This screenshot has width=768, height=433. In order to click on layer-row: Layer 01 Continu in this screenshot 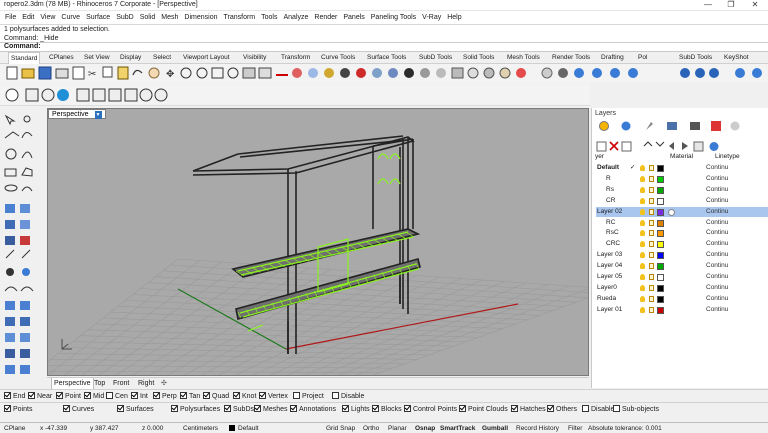, I will do `click(682, 310)`.